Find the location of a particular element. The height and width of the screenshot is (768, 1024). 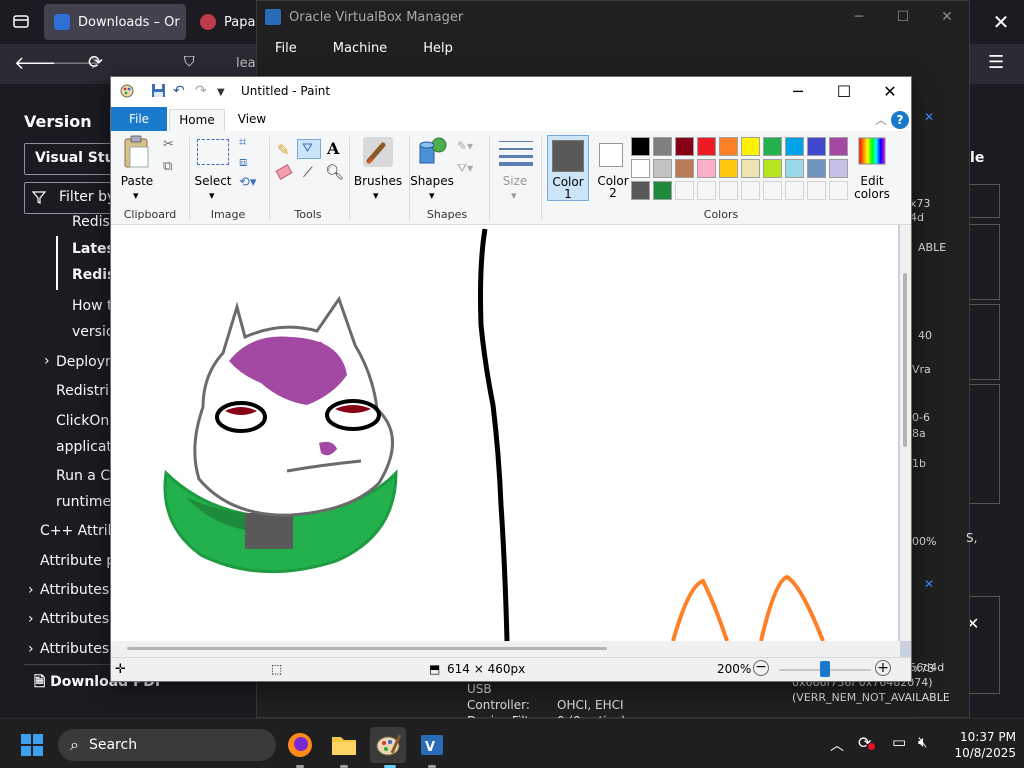

eraser-icon is located at coordinates (284, 172).